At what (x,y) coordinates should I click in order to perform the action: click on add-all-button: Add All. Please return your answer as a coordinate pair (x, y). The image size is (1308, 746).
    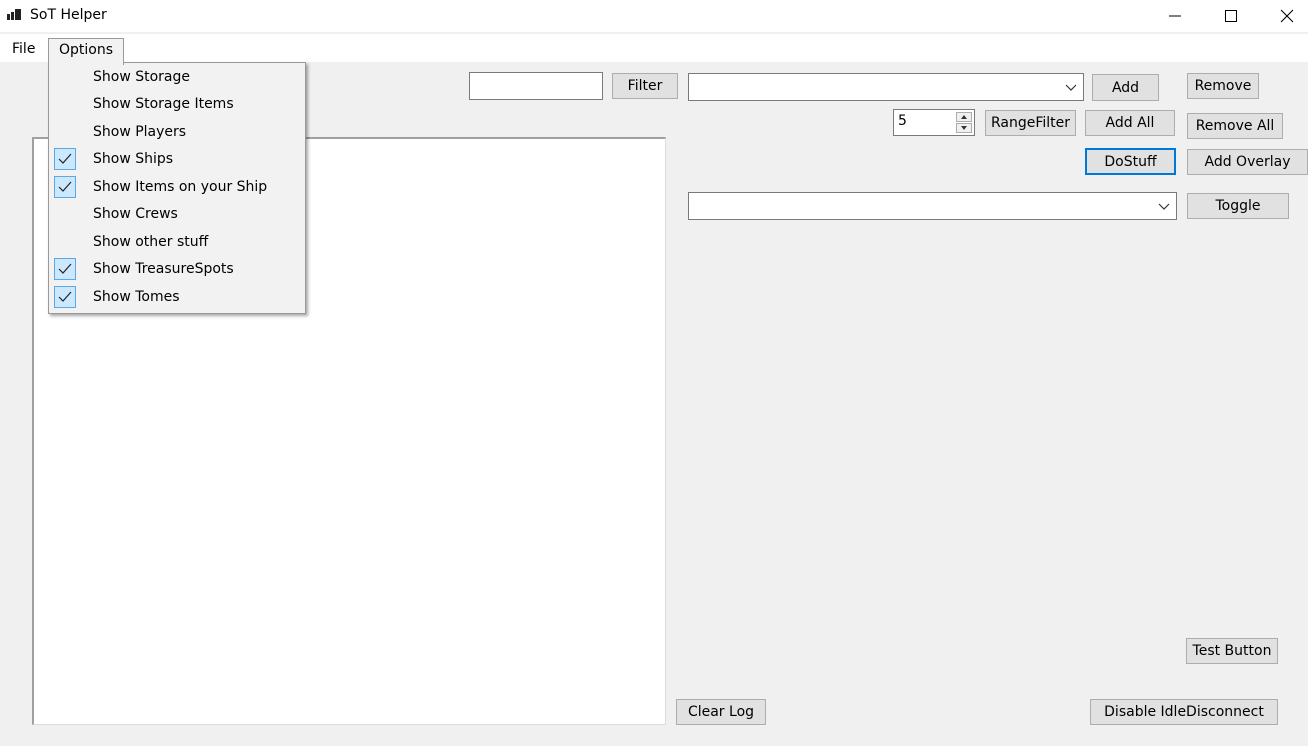
    Looking at the image, I should click on (1130, 123).